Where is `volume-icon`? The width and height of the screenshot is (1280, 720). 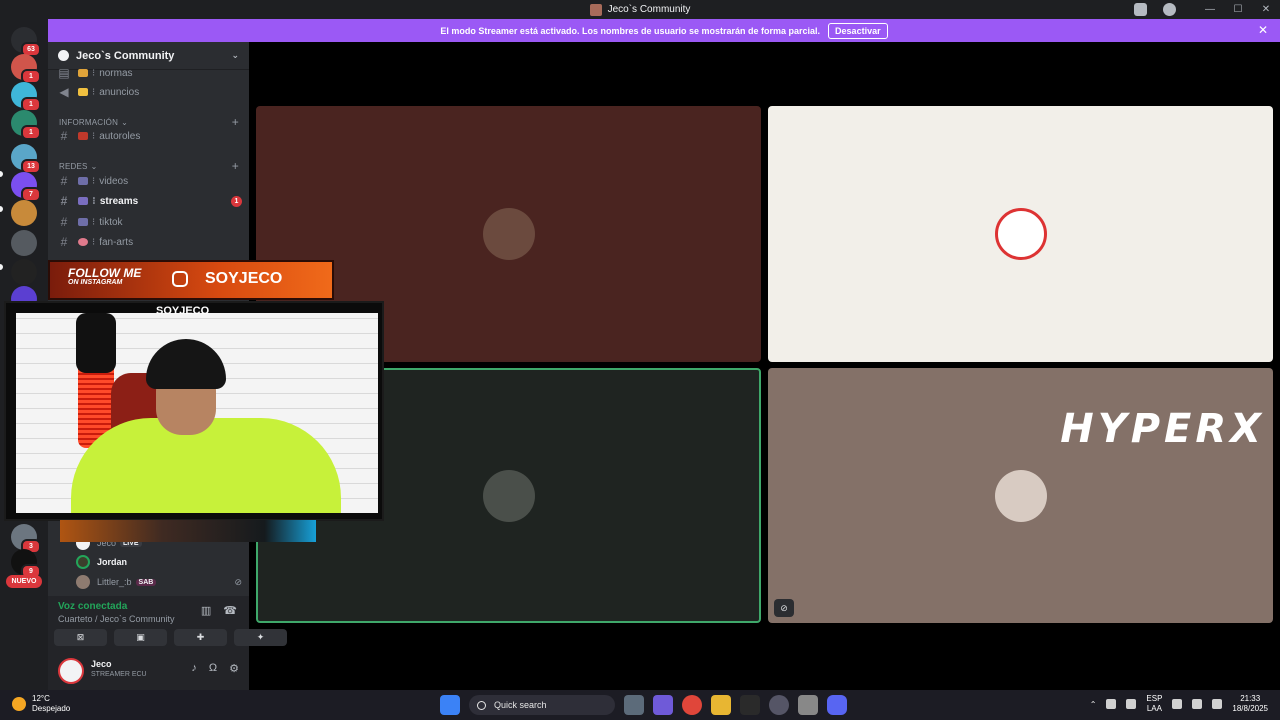 volume-icon is located at coordinates (1197, 704).